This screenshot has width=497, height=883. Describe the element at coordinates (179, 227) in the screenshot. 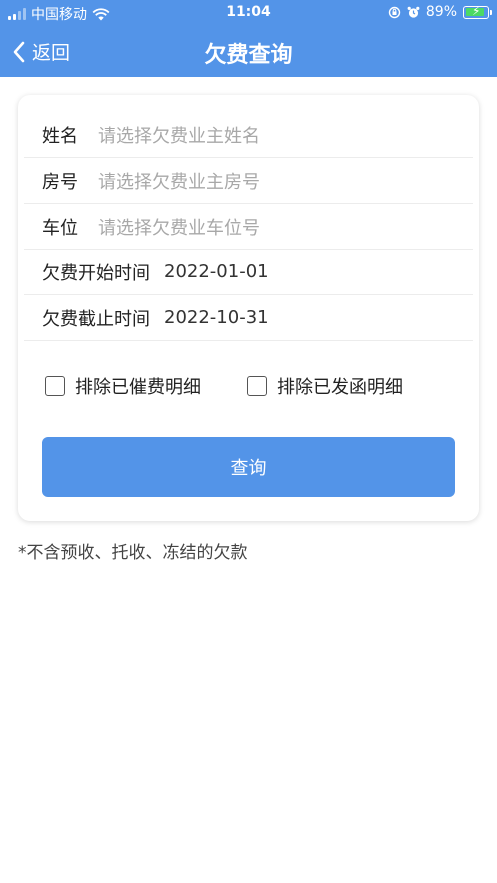

I see `parking-field: 请选择欠费业车位号` at that location.